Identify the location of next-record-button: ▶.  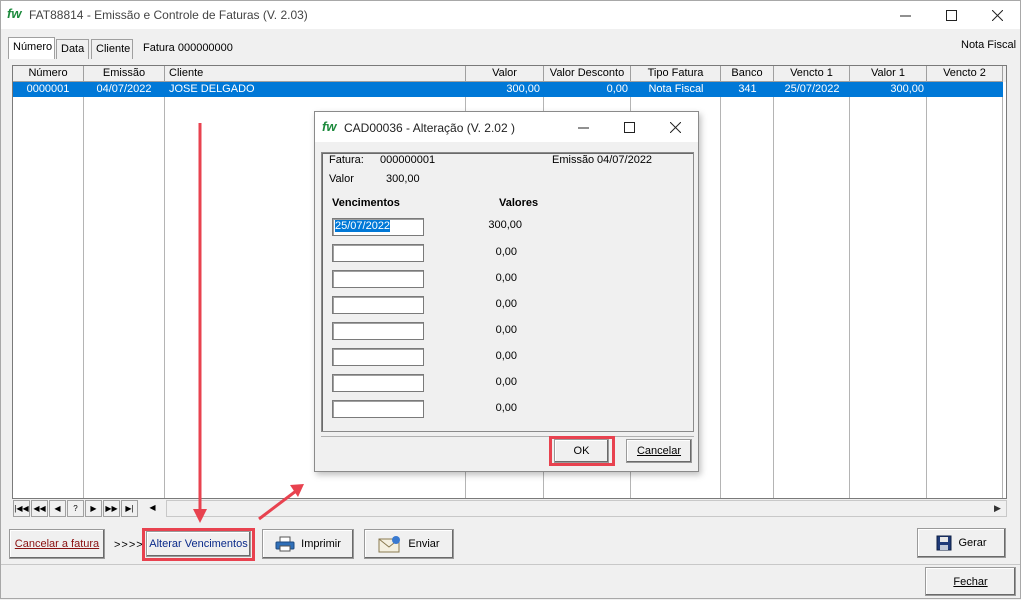
(93, 508).